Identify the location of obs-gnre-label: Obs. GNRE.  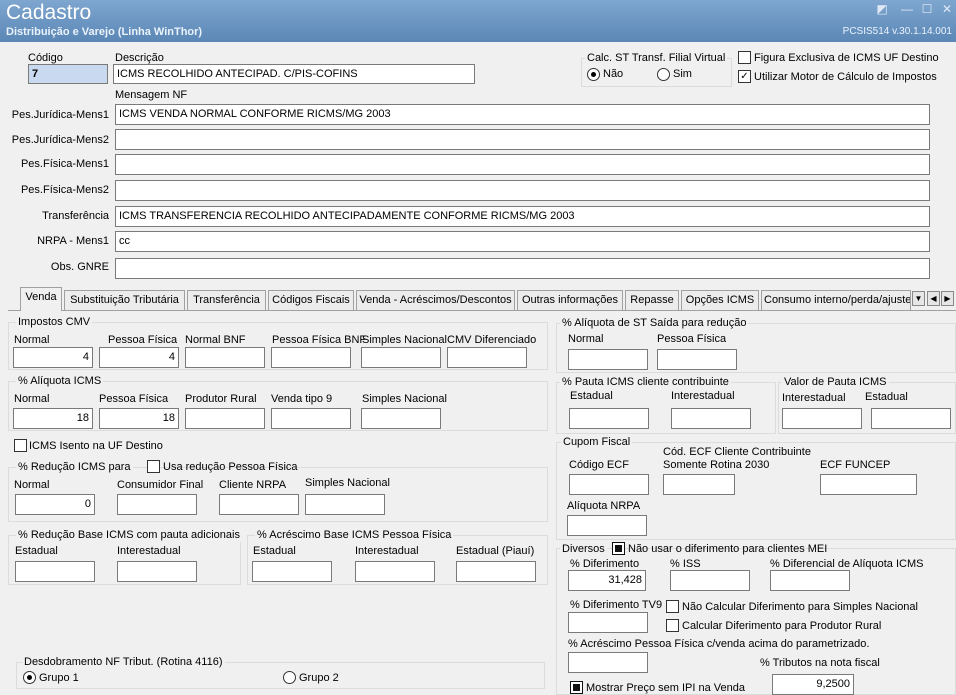
(79, 267).